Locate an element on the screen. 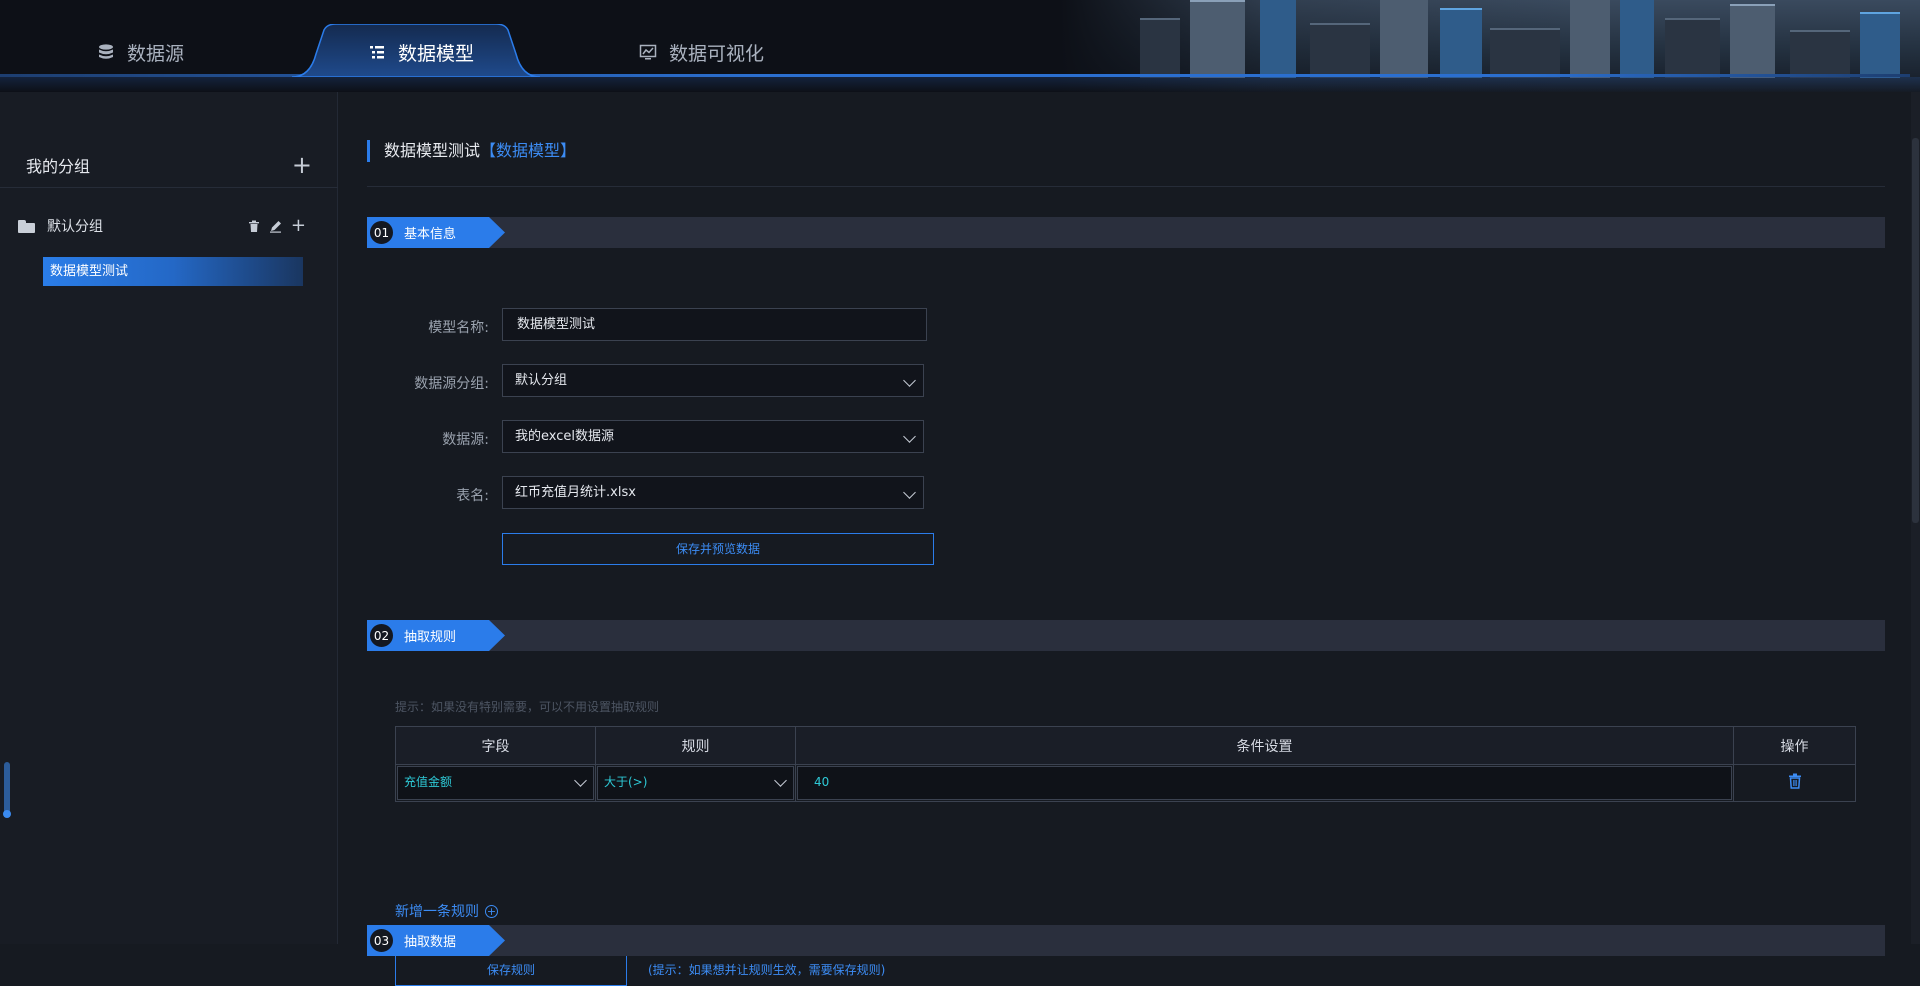 The height and width of the screenshot is (986, 1920). tab-datasource-label: 数据源 is located at coordinates (156, 53).